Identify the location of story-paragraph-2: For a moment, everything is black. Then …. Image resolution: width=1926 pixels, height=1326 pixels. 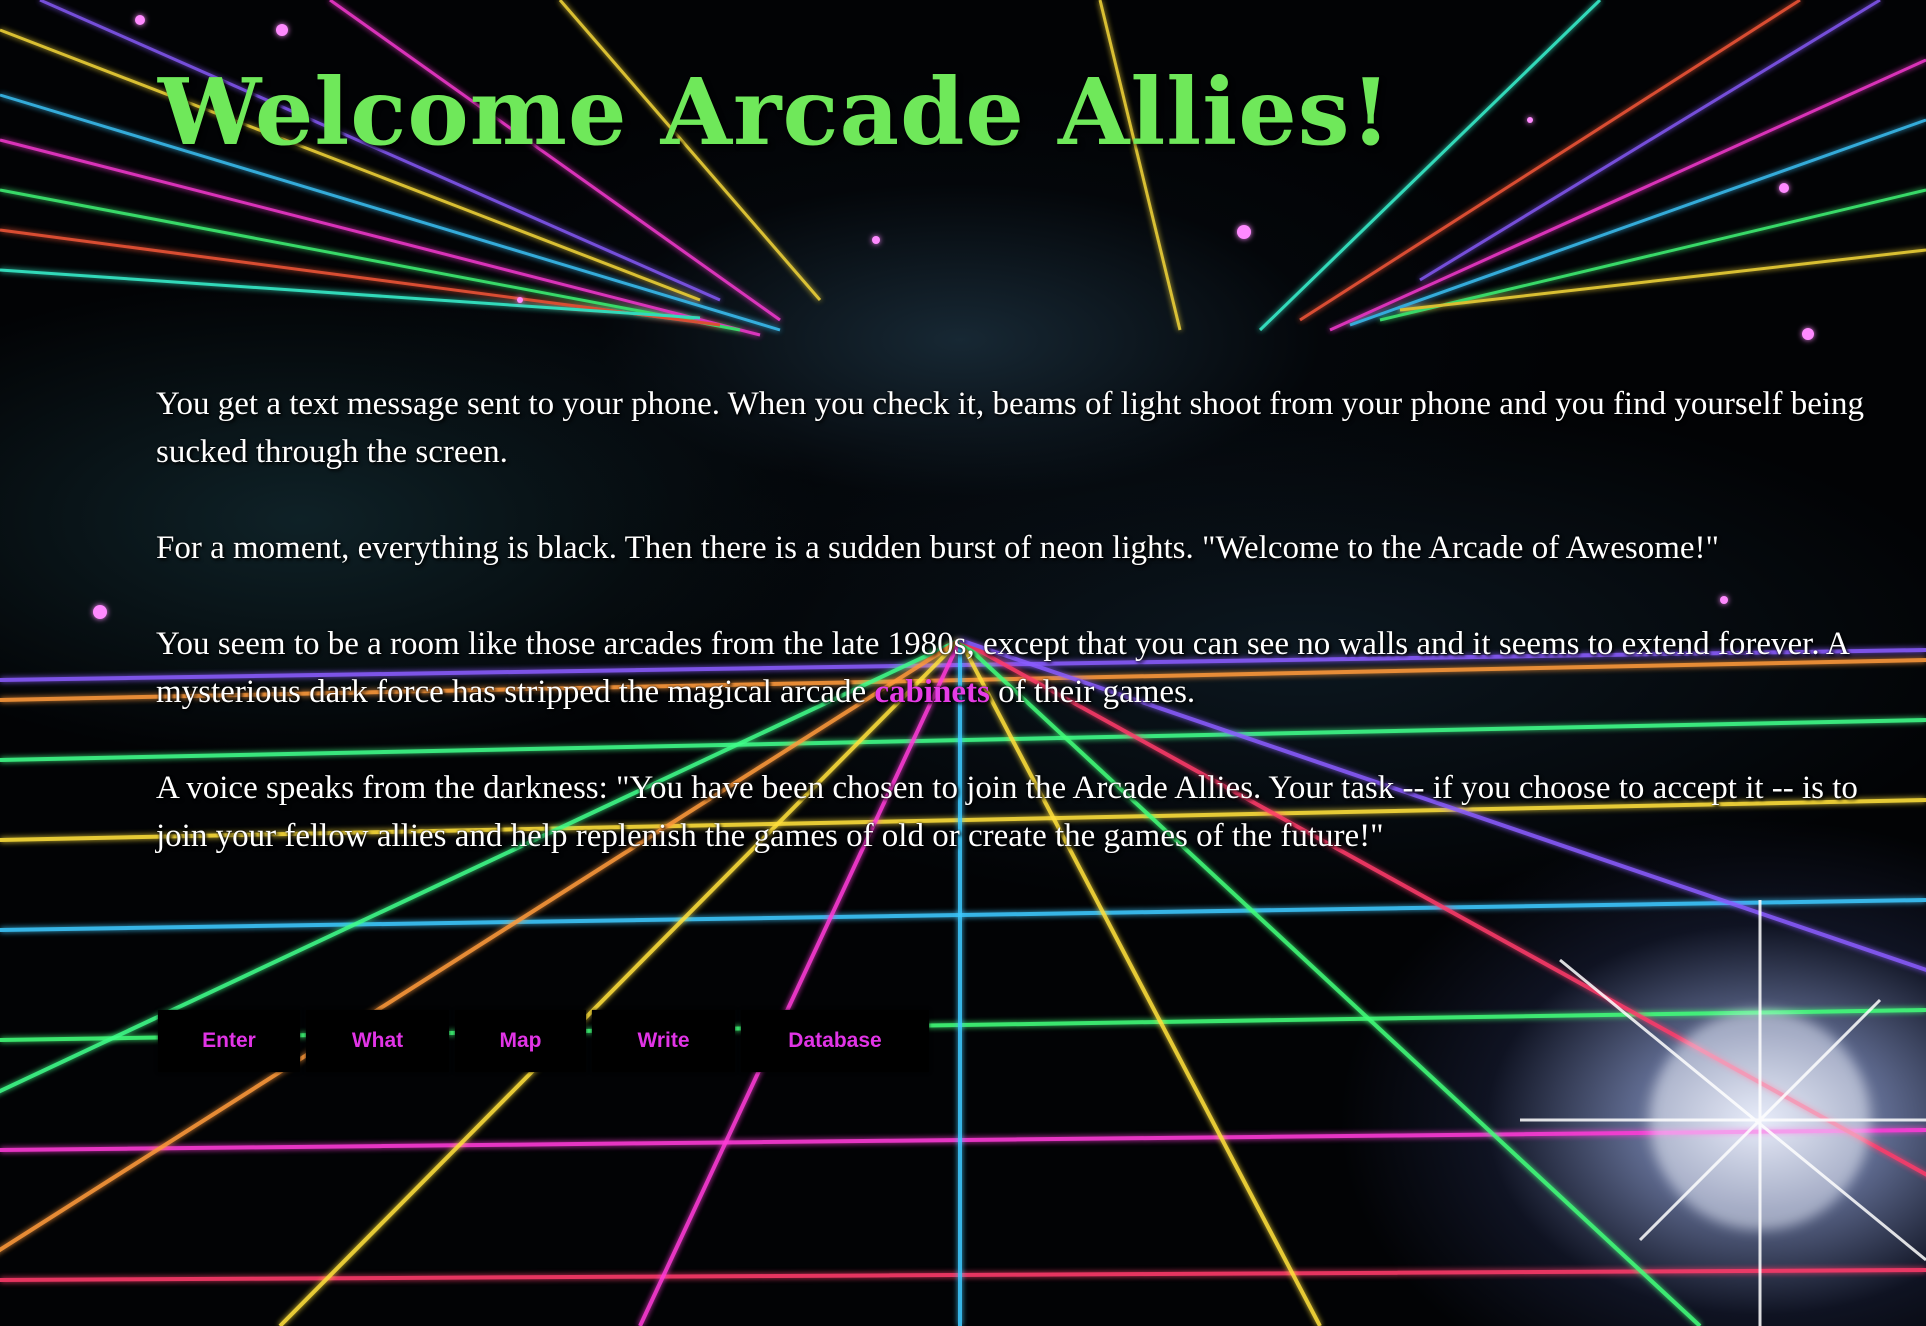
(938, 548).